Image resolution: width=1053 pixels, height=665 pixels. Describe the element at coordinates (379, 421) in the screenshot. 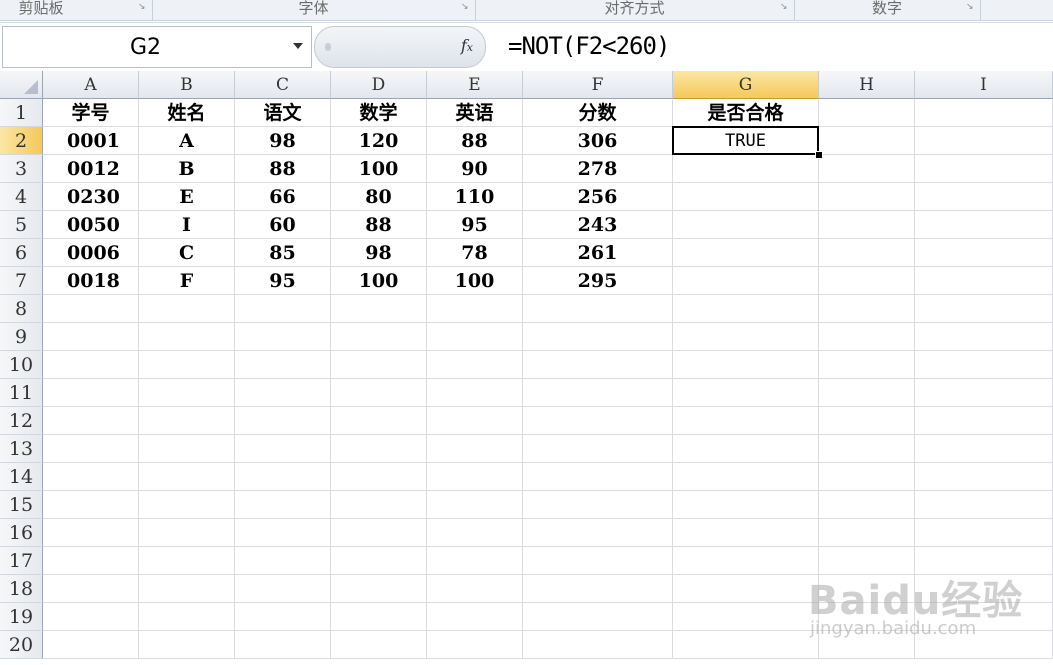

I see `cell-d12` at that location.